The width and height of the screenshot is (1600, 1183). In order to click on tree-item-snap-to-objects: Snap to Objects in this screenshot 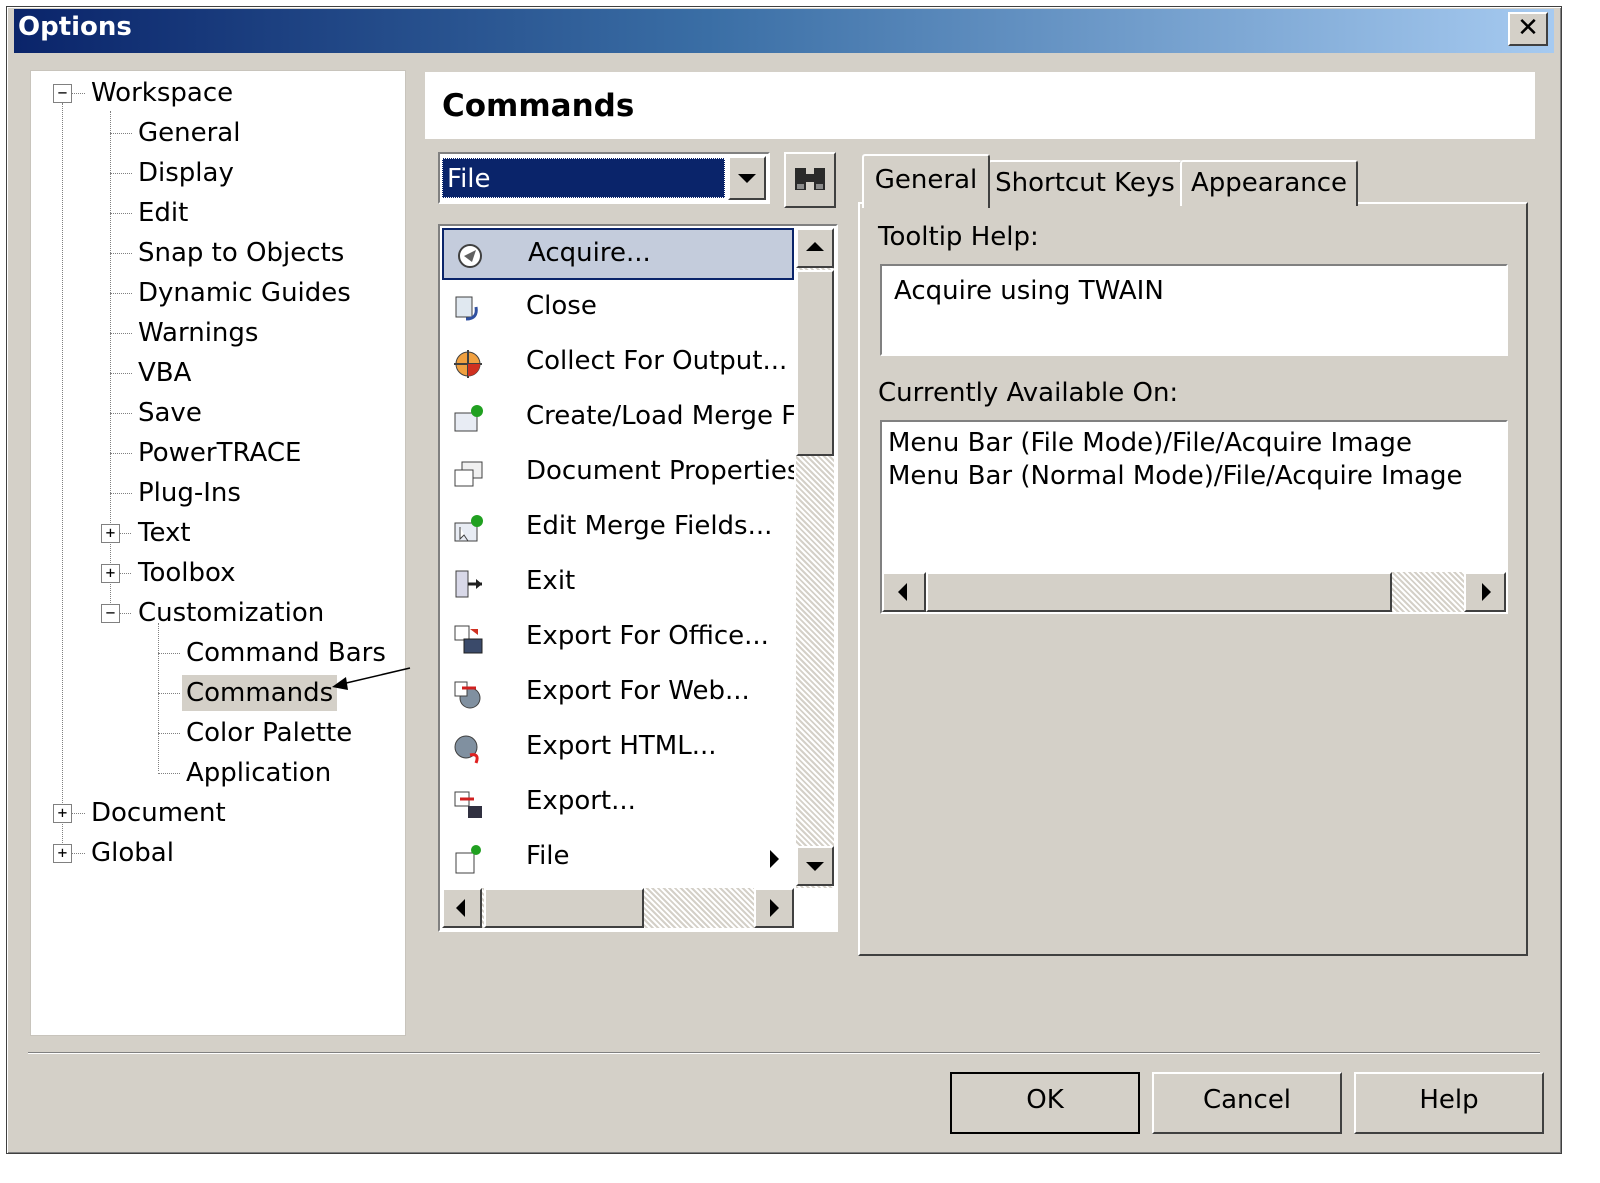, I will do `click(241, 253)`.